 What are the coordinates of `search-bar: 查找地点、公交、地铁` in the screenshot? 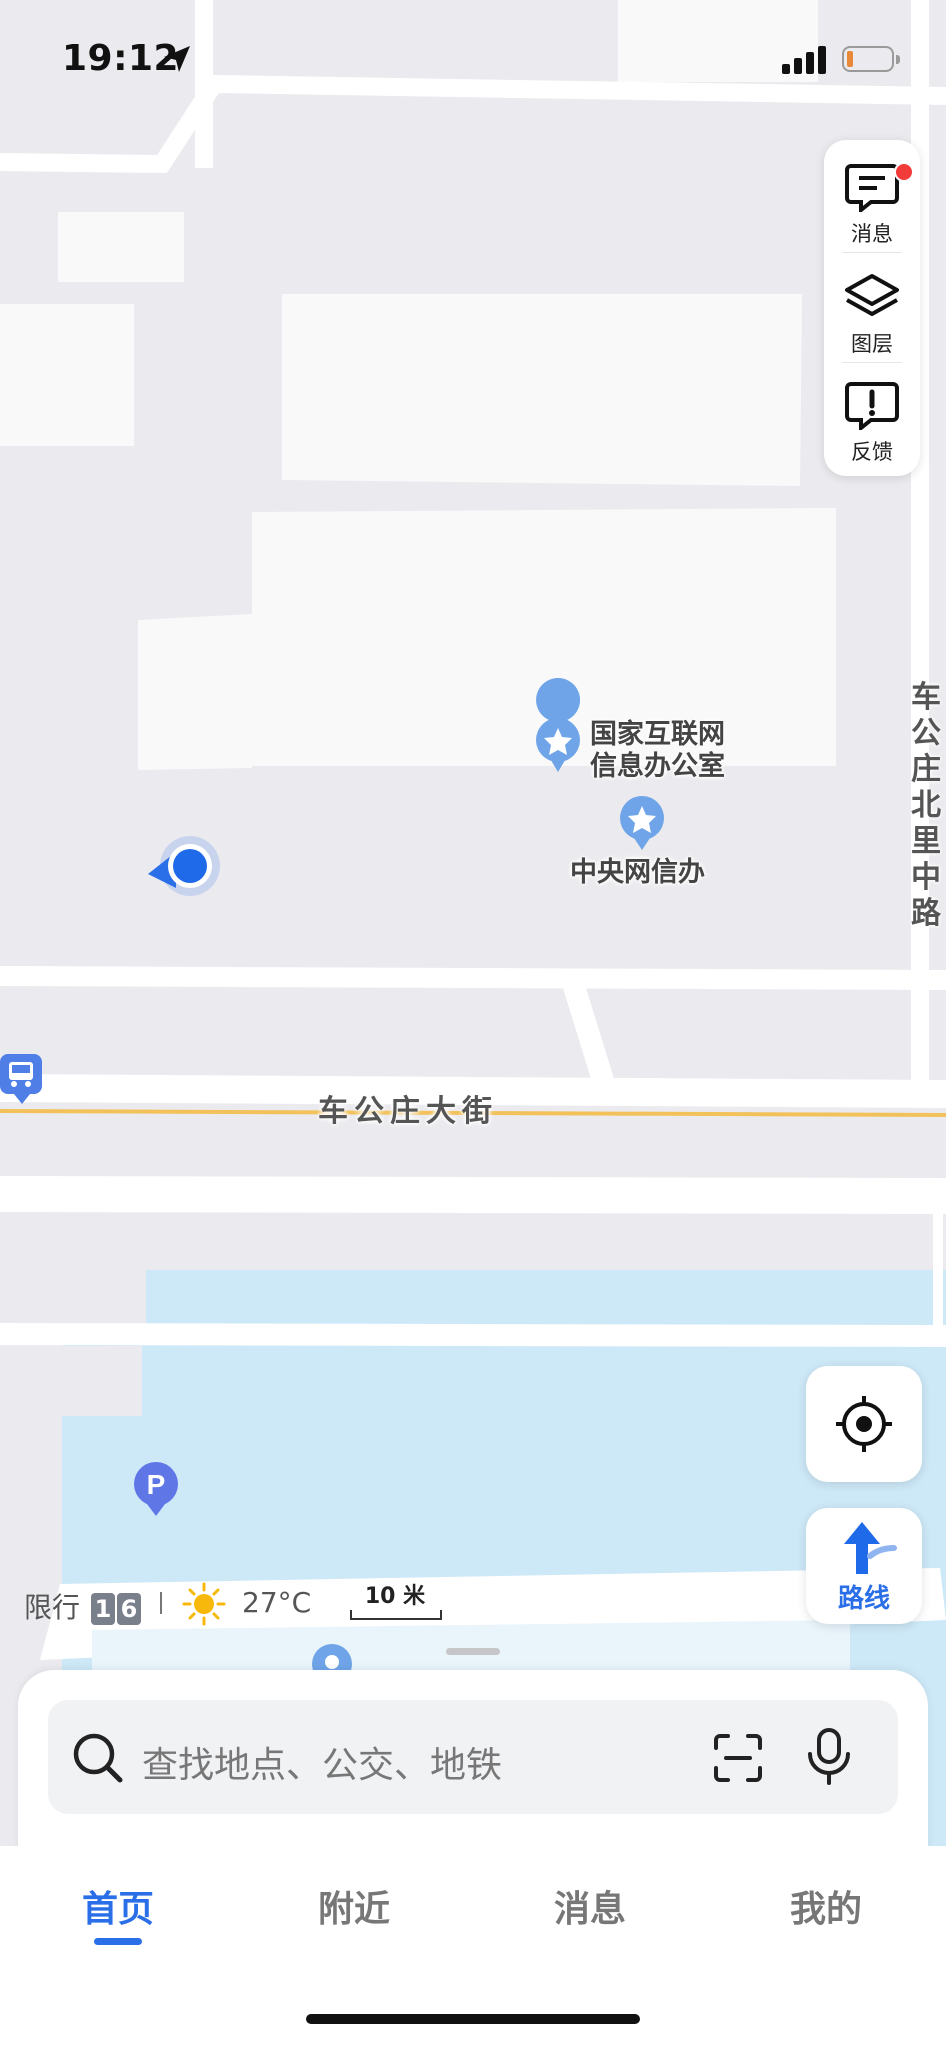 It's located at (473, 1757).